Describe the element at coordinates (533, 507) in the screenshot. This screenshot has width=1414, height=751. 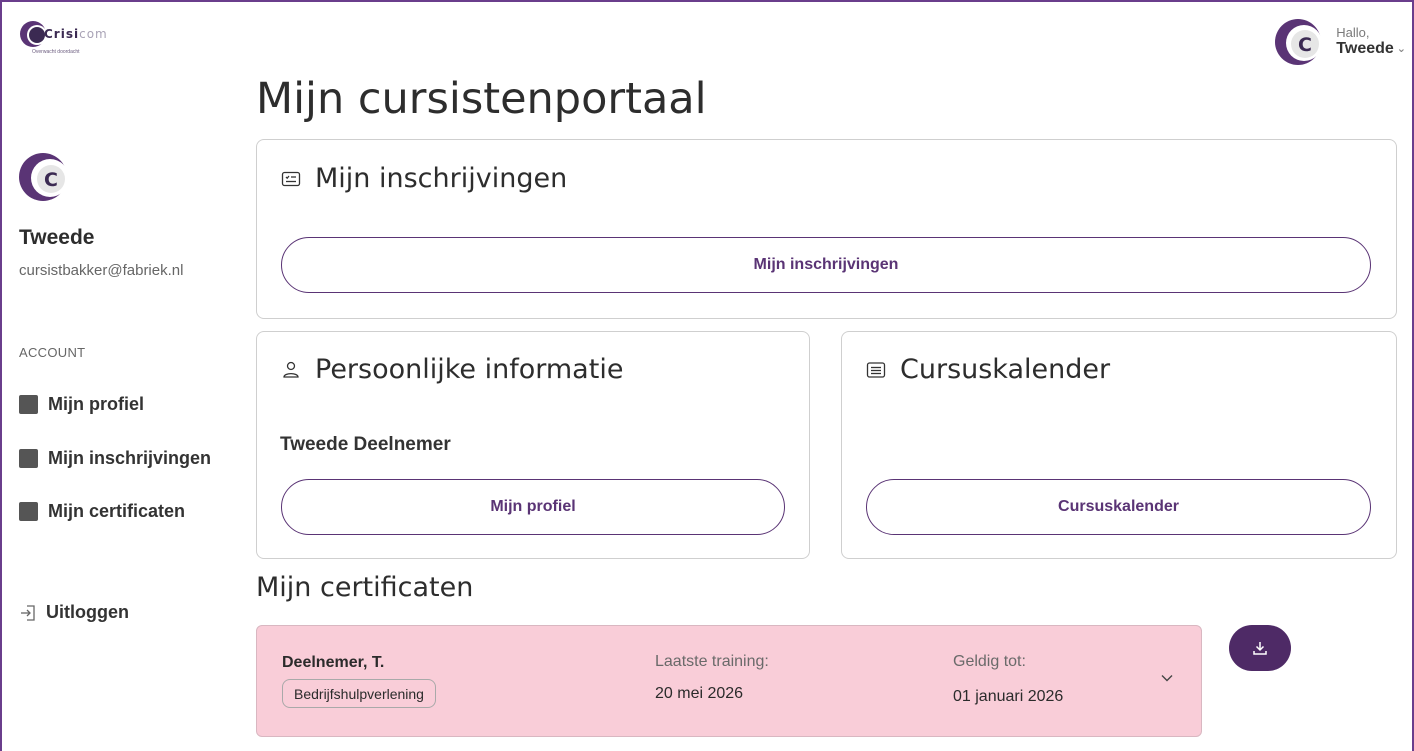
I see `profiel-button: Mijn profiel` at that location.